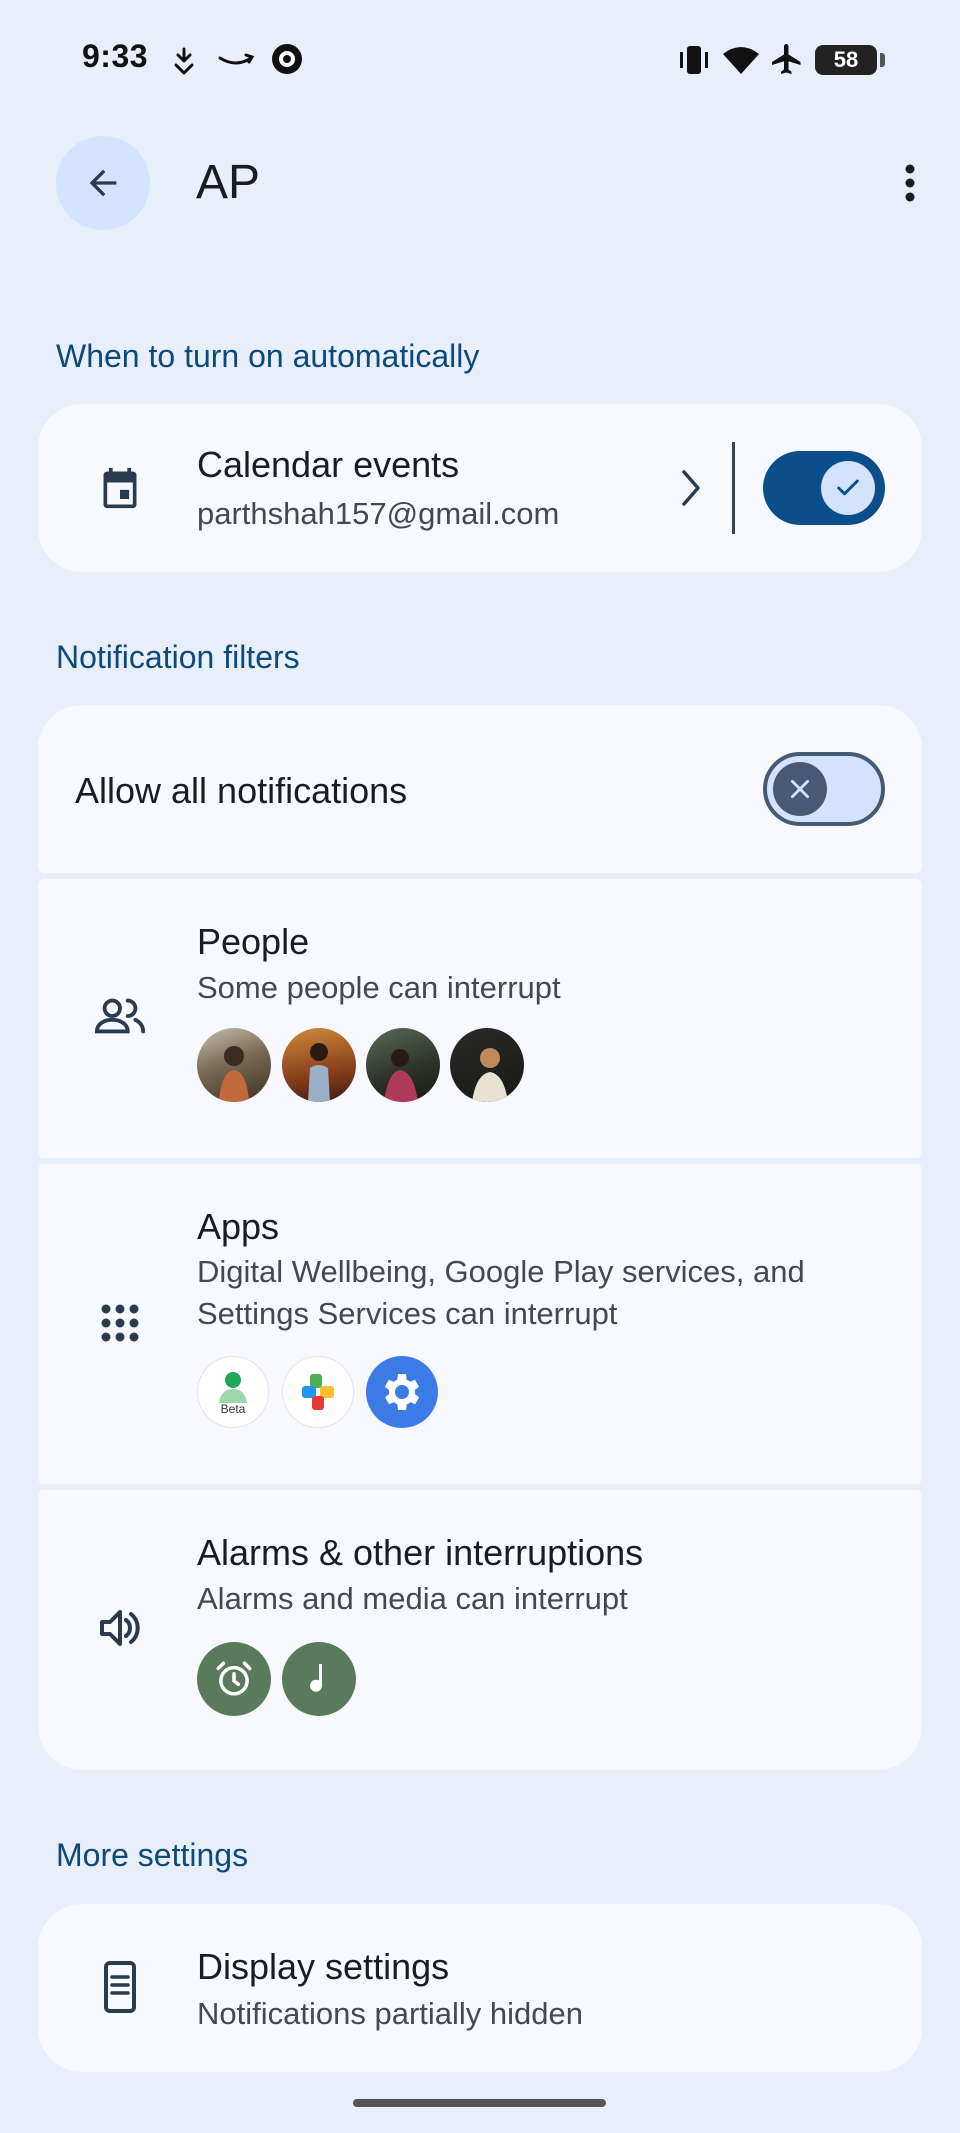 The image size is (960, 2133). Describe the element at coordinates (787, 59) in the screenshot. I see `airplane-icon` at that location.